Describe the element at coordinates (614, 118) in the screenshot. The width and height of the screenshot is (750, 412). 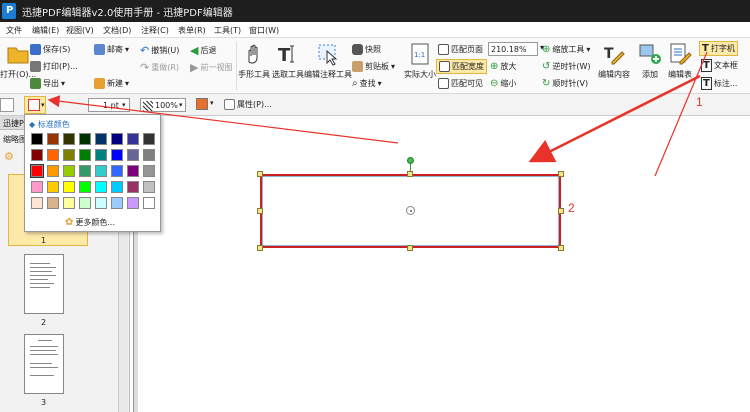
I see `arrow-to-rectangle` at that location.